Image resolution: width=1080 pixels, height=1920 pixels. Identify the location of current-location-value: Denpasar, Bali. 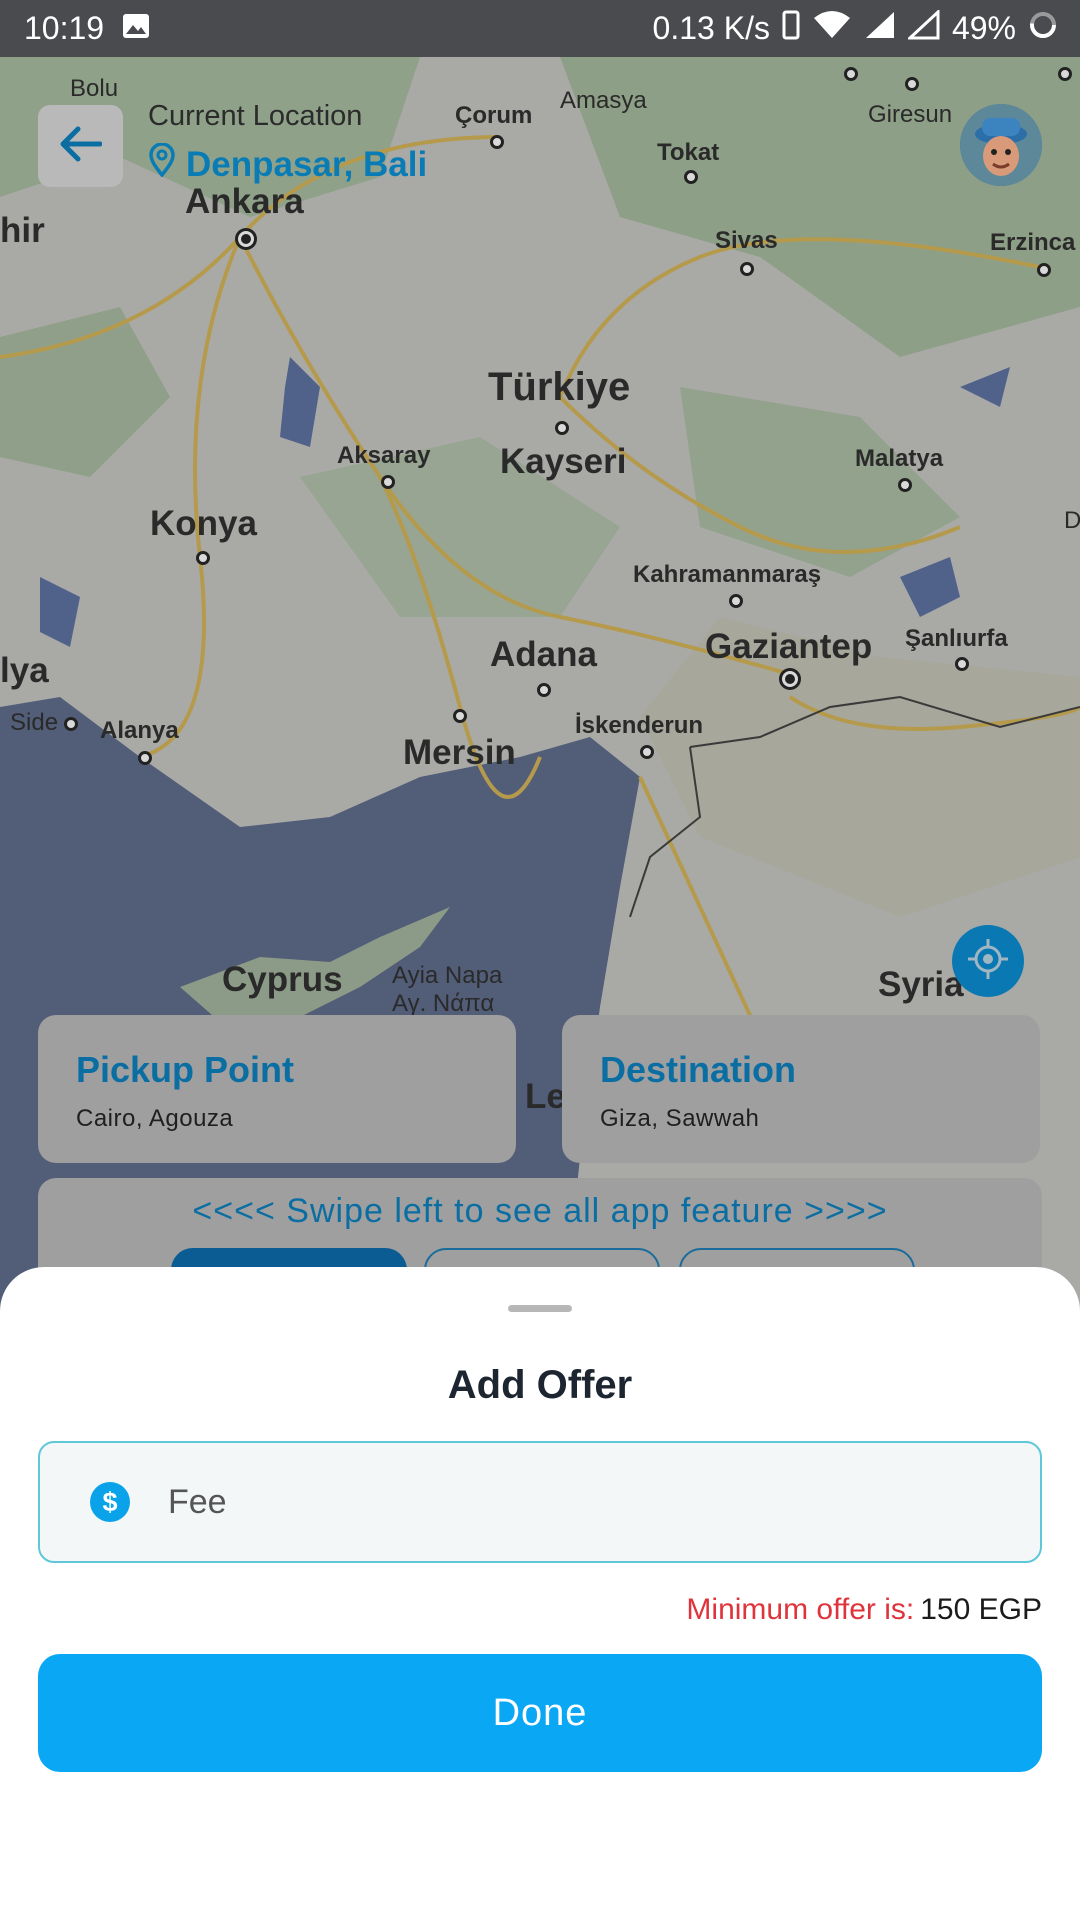
(288, 164).